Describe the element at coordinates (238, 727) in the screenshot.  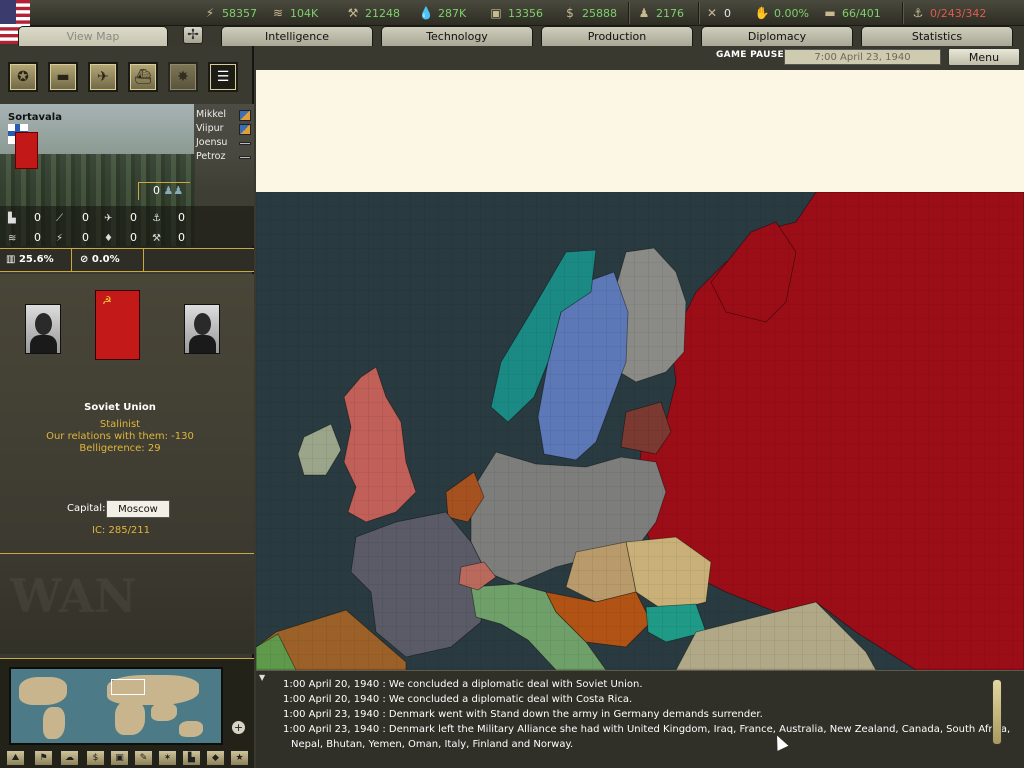
I see `zoom-in-button: +` at that location.